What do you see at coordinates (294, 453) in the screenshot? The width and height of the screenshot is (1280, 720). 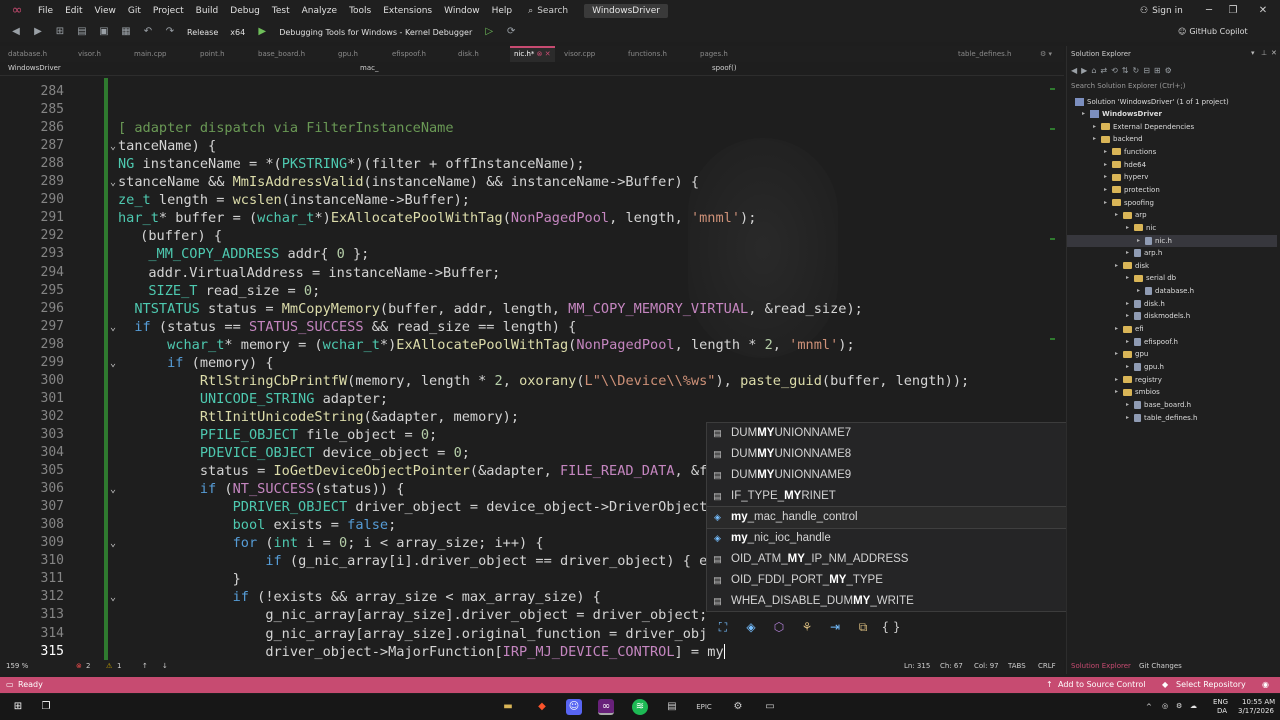 I see `code-line: PDEVICE_OBJECT device_object = 0;` at bounding box center [294, 453].